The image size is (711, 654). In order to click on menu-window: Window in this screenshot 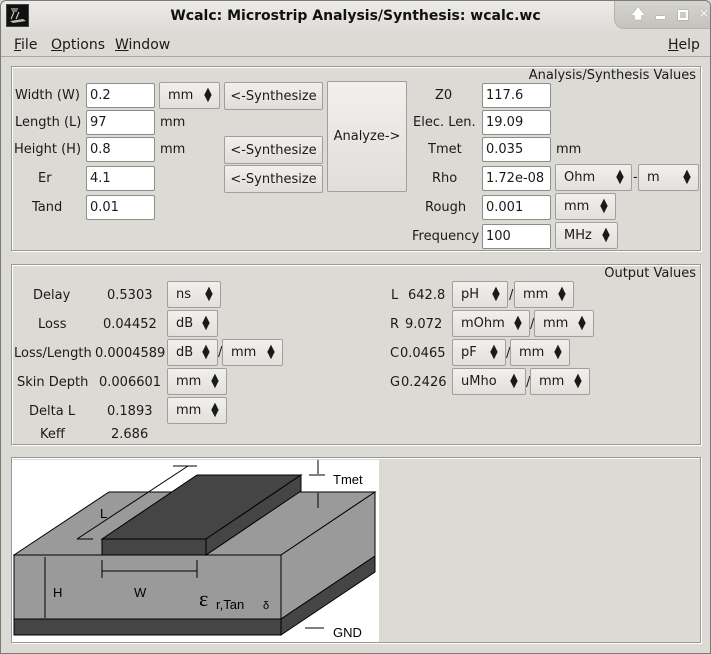, I will do `click(142, 45)`.